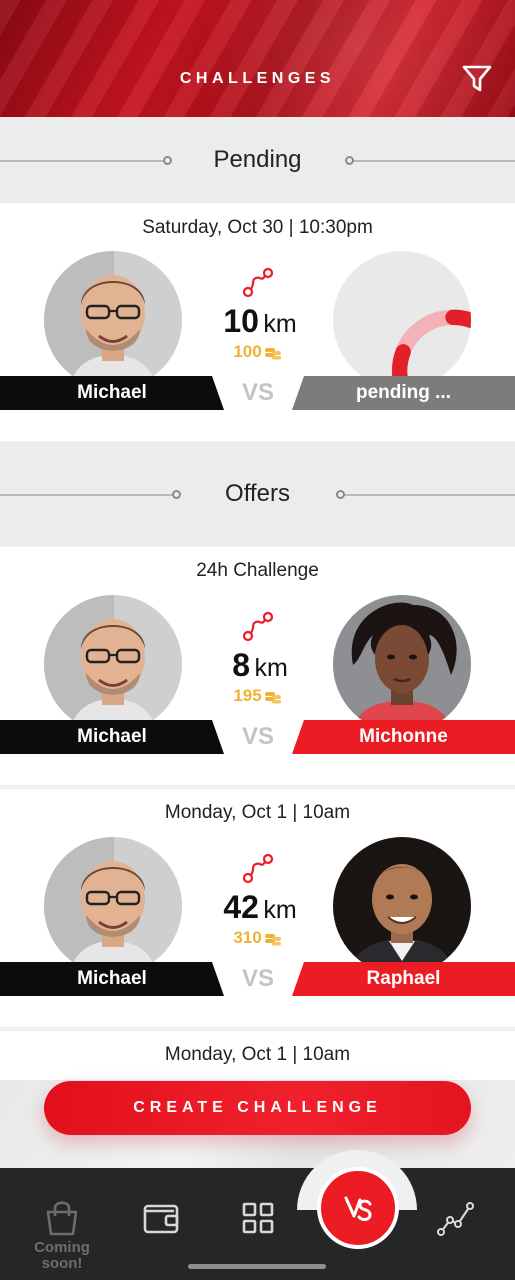  I want to click on filter-icon, so click(477, 79).